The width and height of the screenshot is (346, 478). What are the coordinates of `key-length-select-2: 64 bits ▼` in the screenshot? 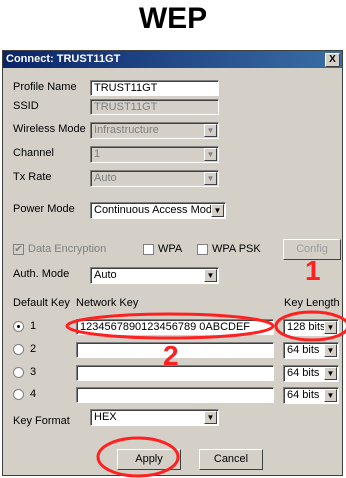 It's located at (311, 350).